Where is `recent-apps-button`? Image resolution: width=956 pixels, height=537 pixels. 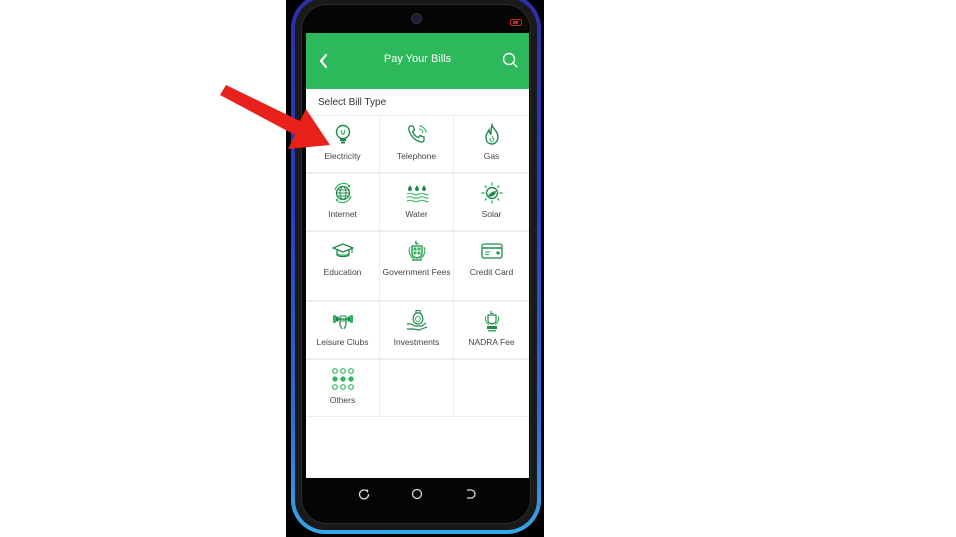 recent-apps-button is located at coordinates (364, 493).